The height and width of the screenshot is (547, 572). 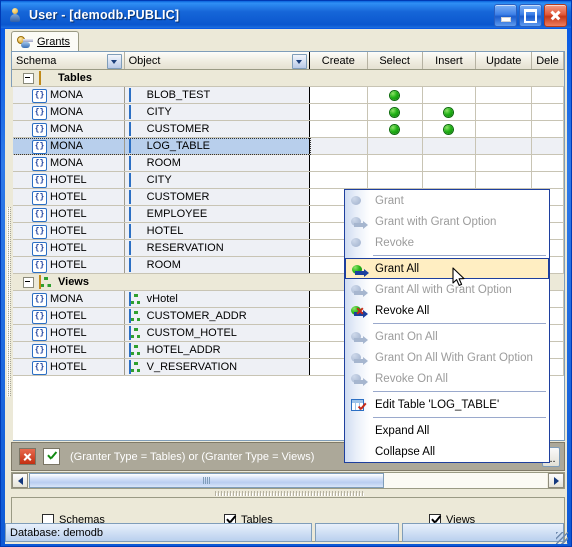 What do you see at coordinates (217, 248) in the screenshot?
I see `cell-object: RESERVATION` at bounding box center [217, 248].